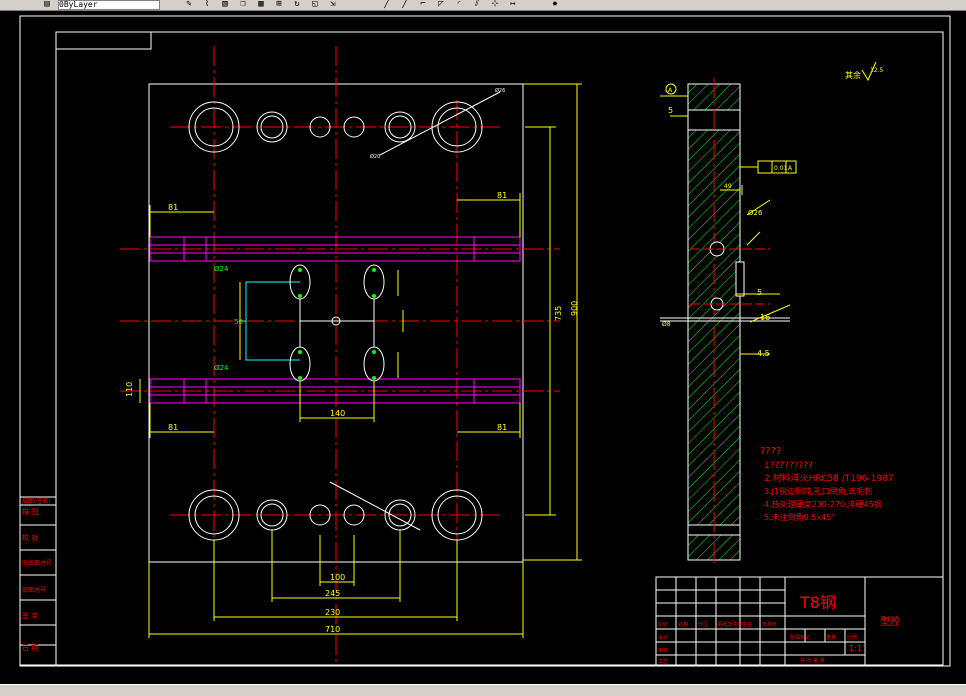  I want to click on dim-245: 245, so click(332, 593).